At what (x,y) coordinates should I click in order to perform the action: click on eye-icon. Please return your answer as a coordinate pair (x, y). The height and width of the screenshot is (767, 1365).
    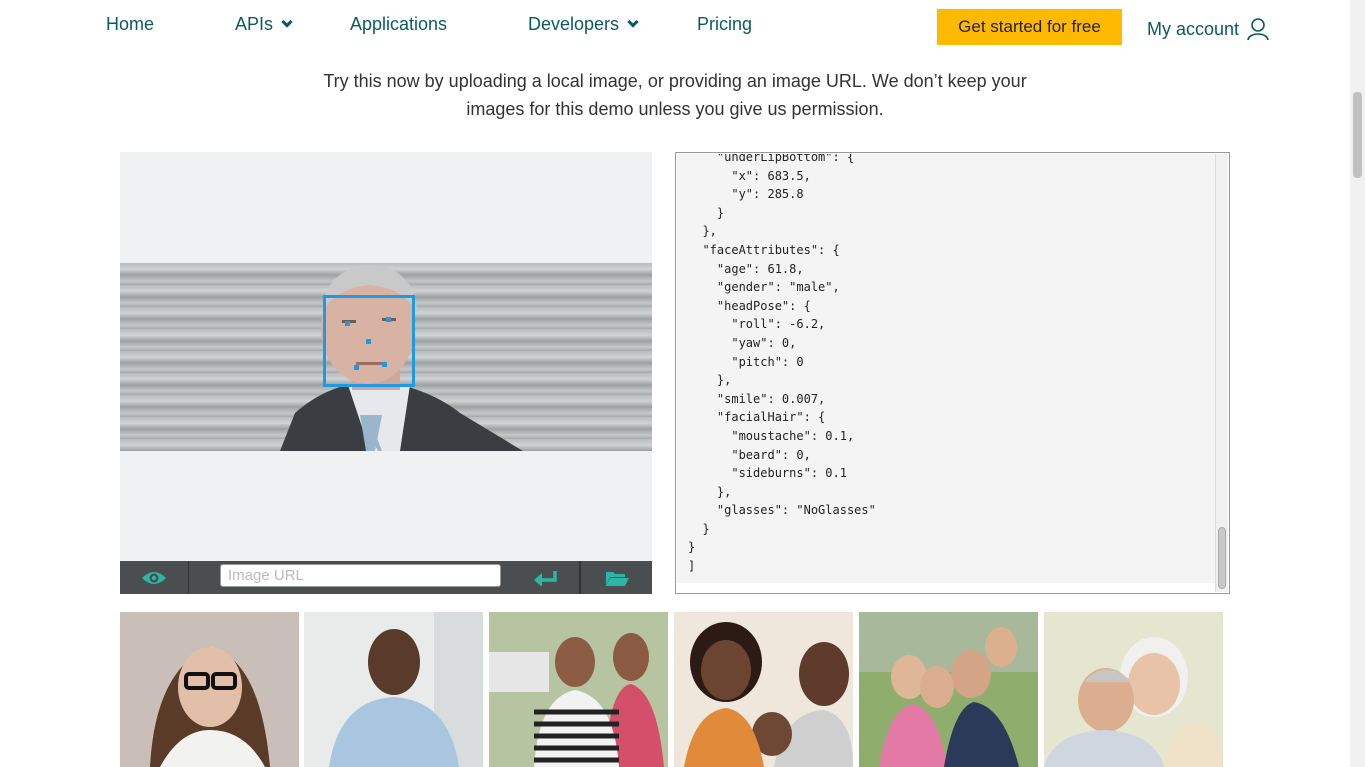
    Looking at the image, I should click on (154, 577).